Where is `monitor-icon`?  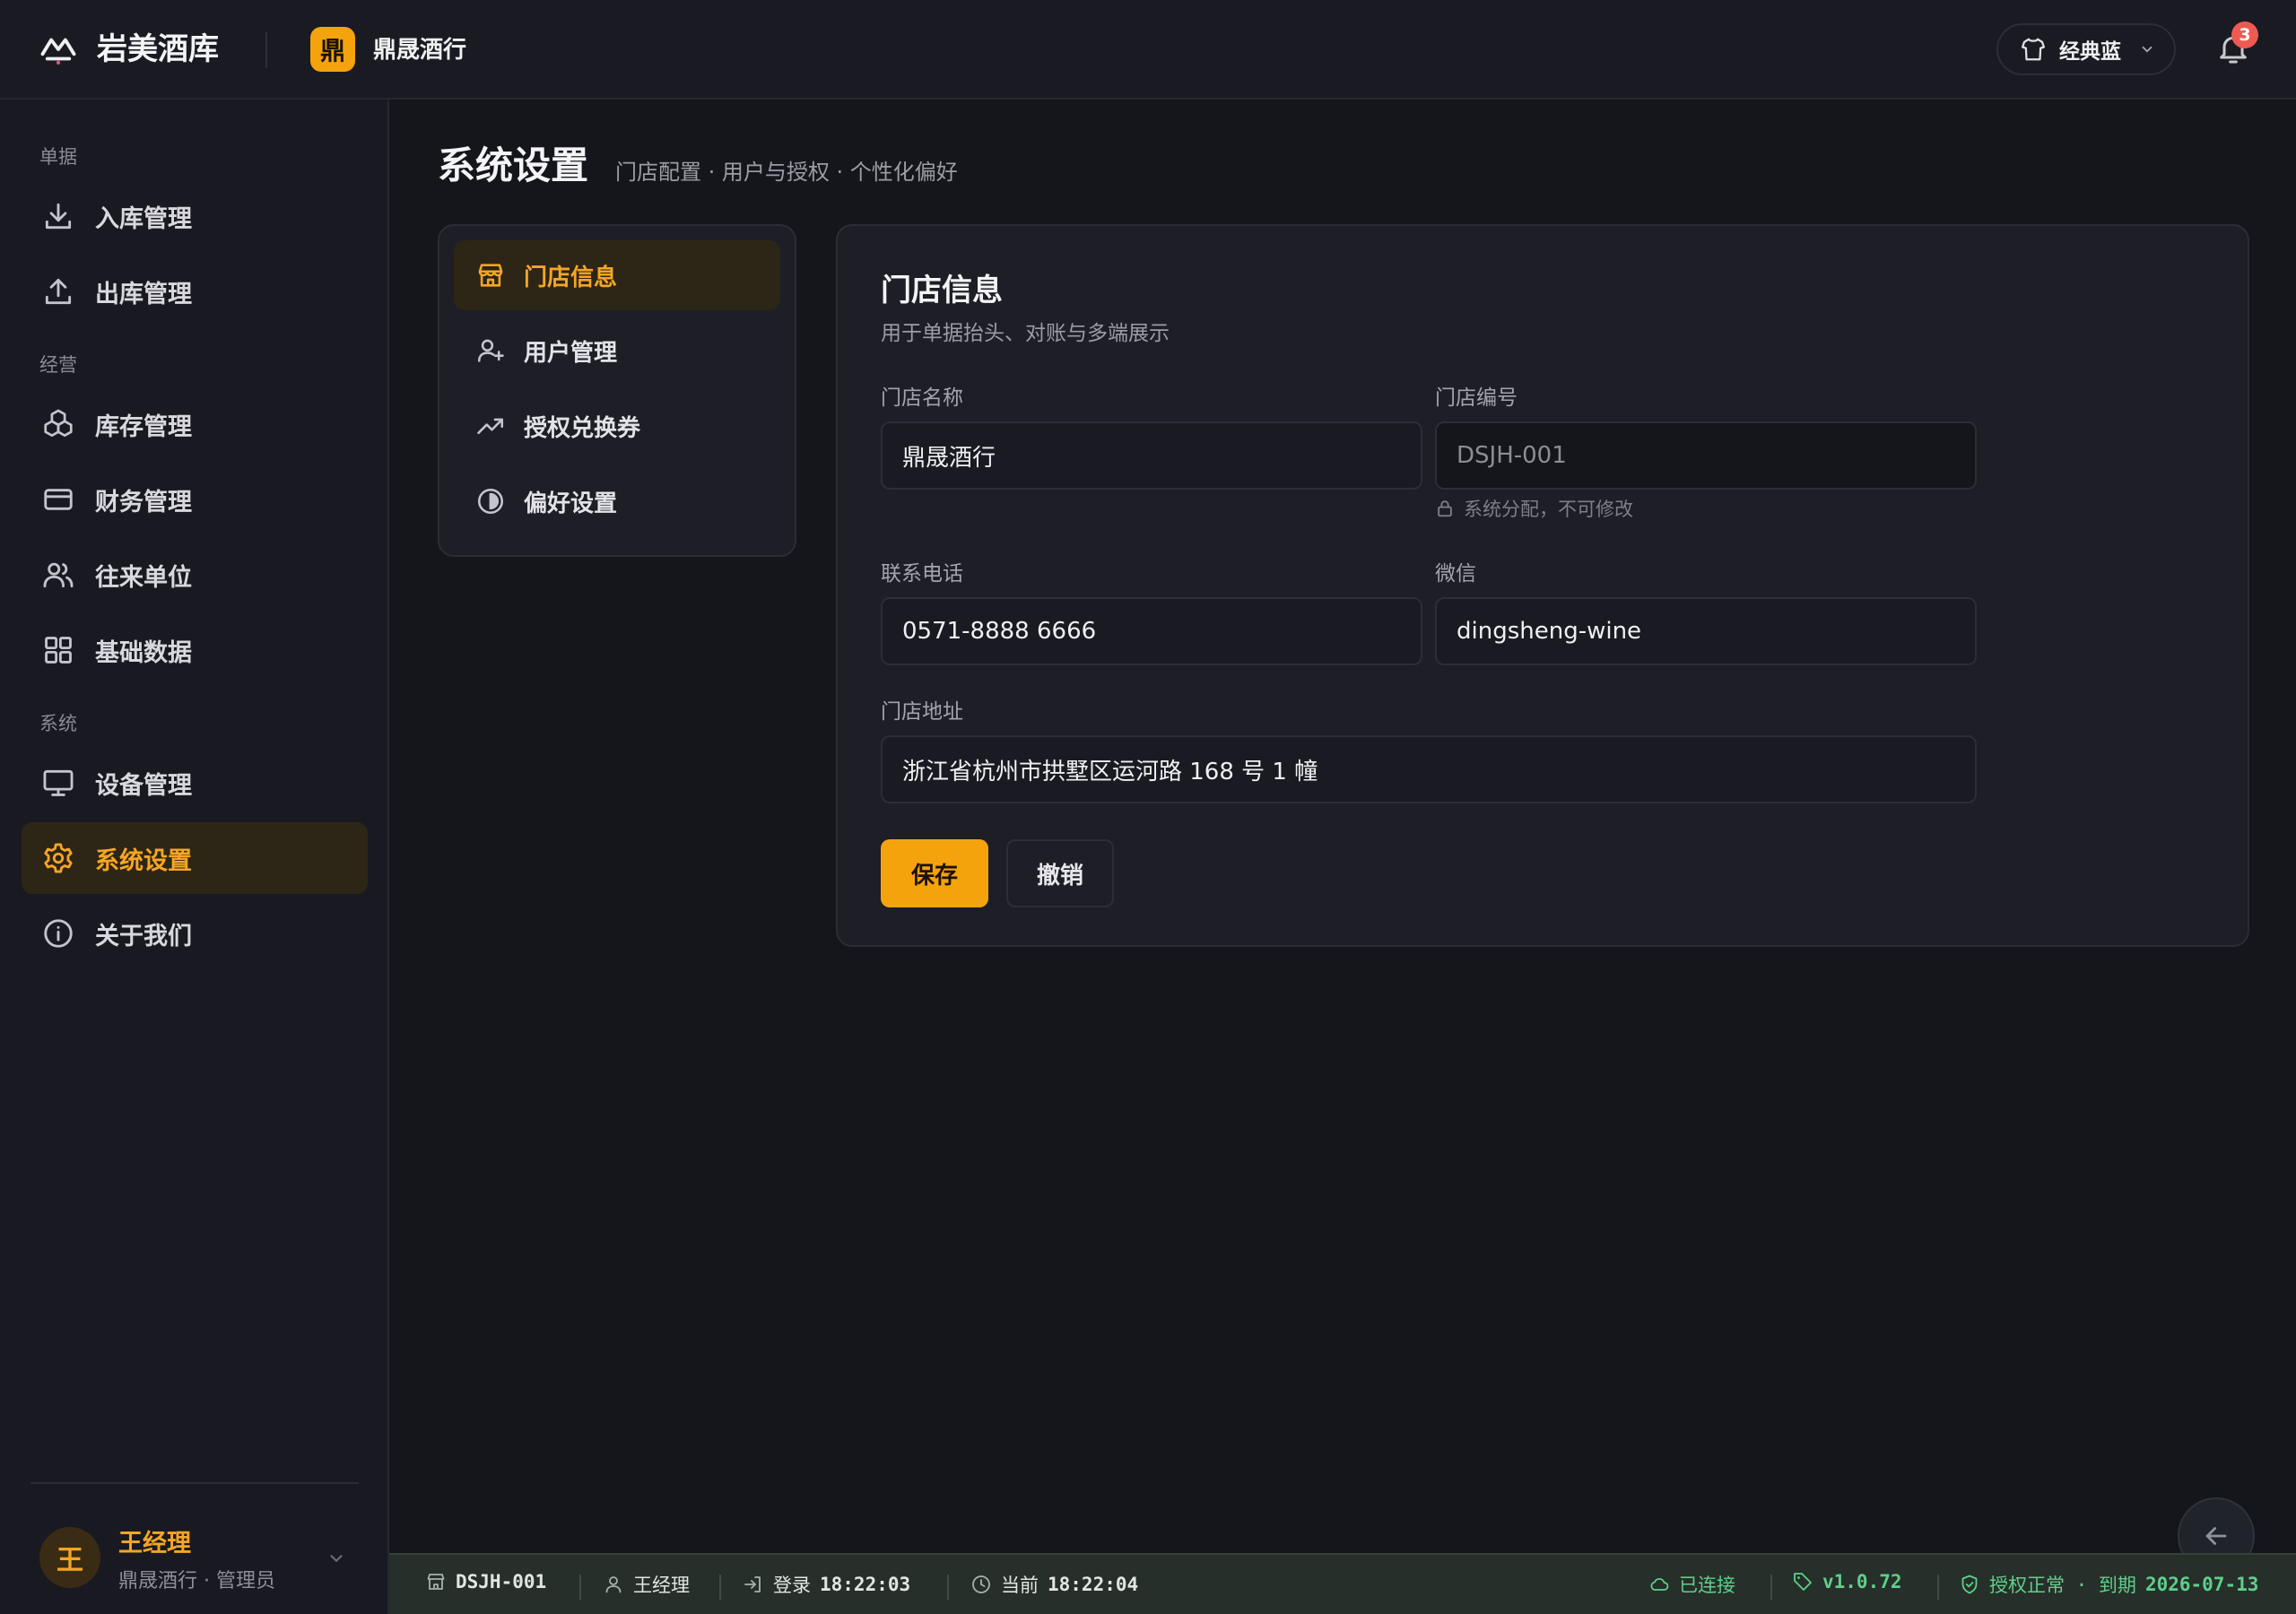
monitor-icon is located at coordinates (58, 783).